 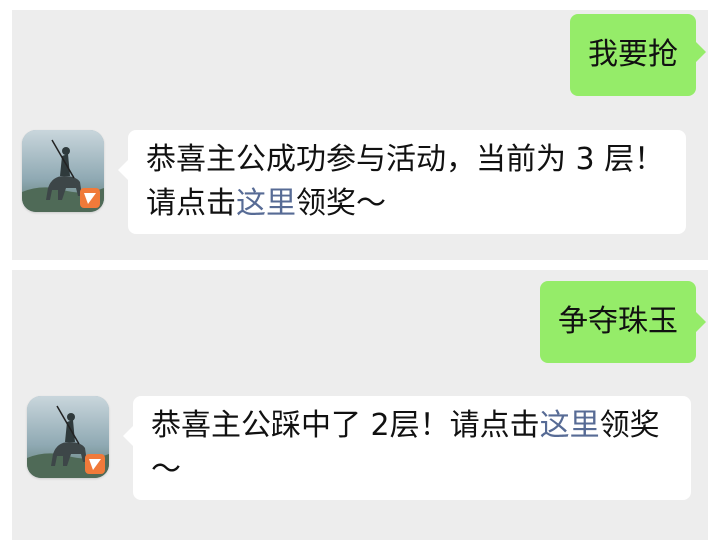 What do you see at coordinates (412, 448) in the screenshot?
I see `received-message-bubble: 恭喜主公踩中了 2层！请点击这里领奖～` at bounding box center [412, 448].